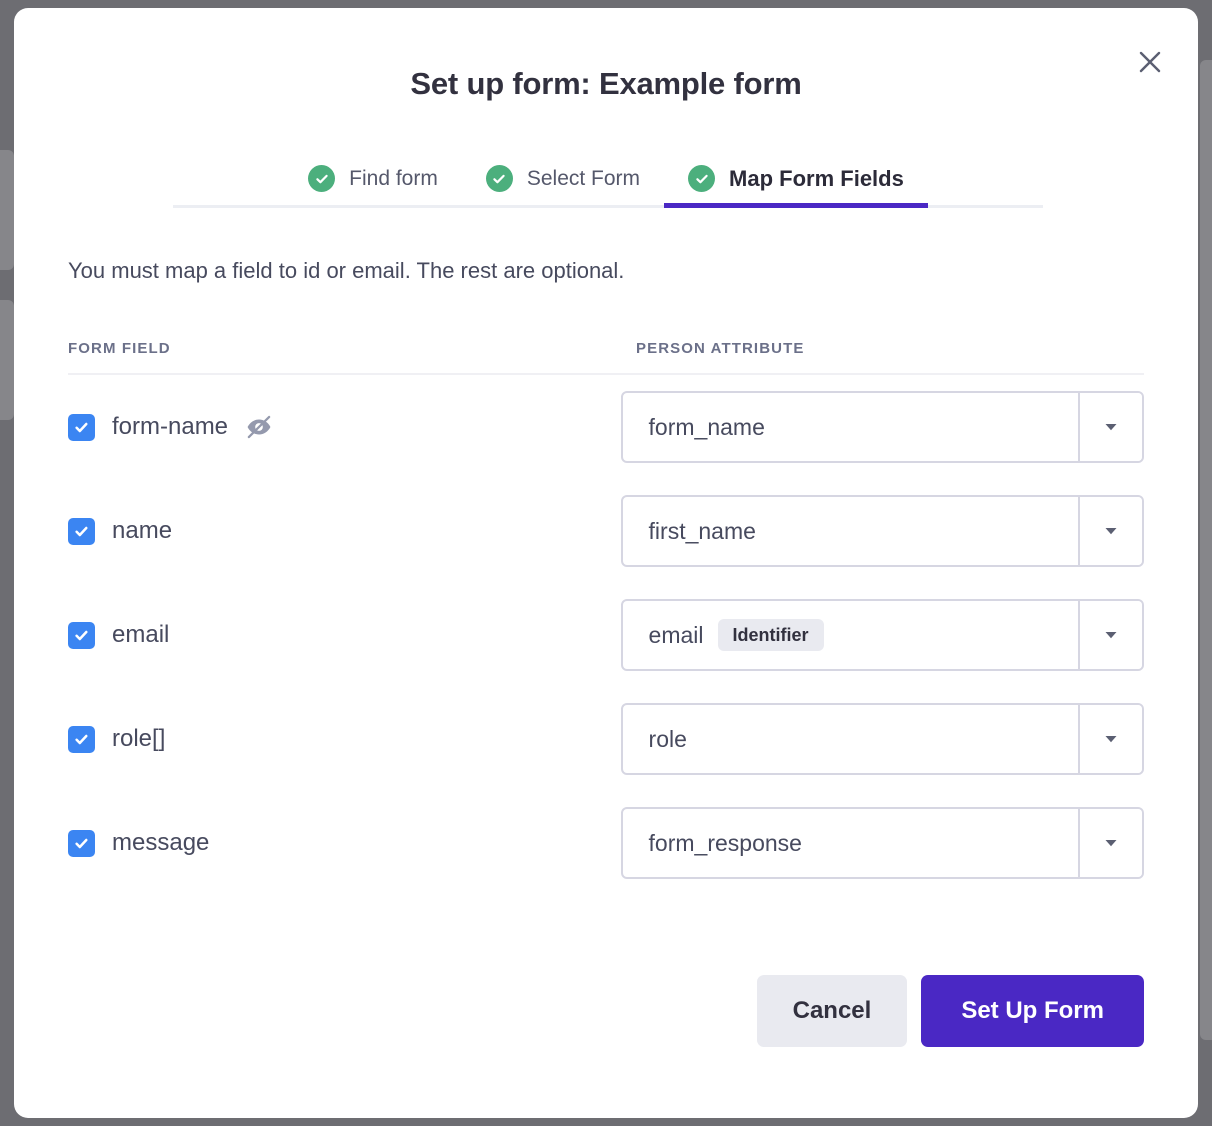  I want to click on select-value: role, so click(851, 739).